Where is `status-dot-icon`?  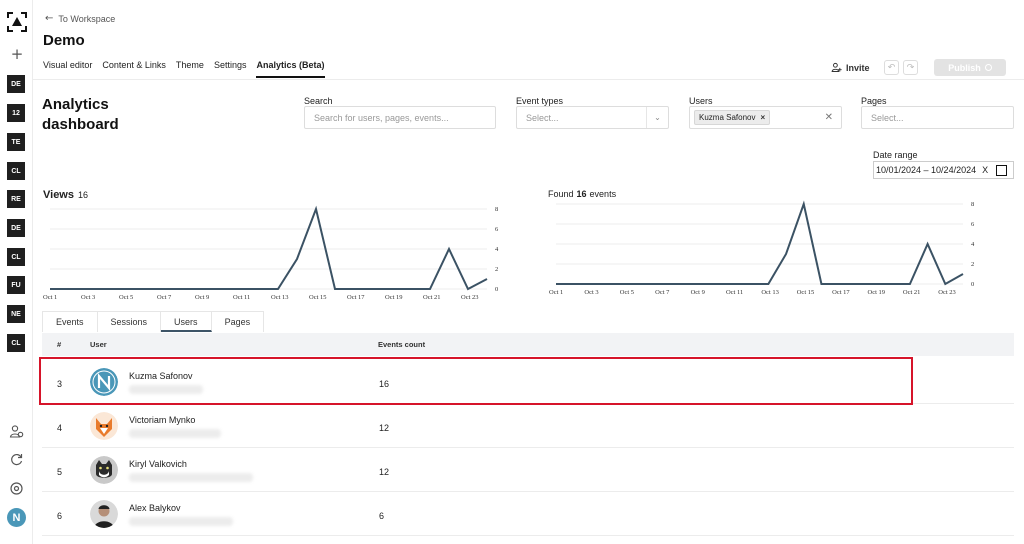 status-dot-icon is located at coordinates (988, 67).